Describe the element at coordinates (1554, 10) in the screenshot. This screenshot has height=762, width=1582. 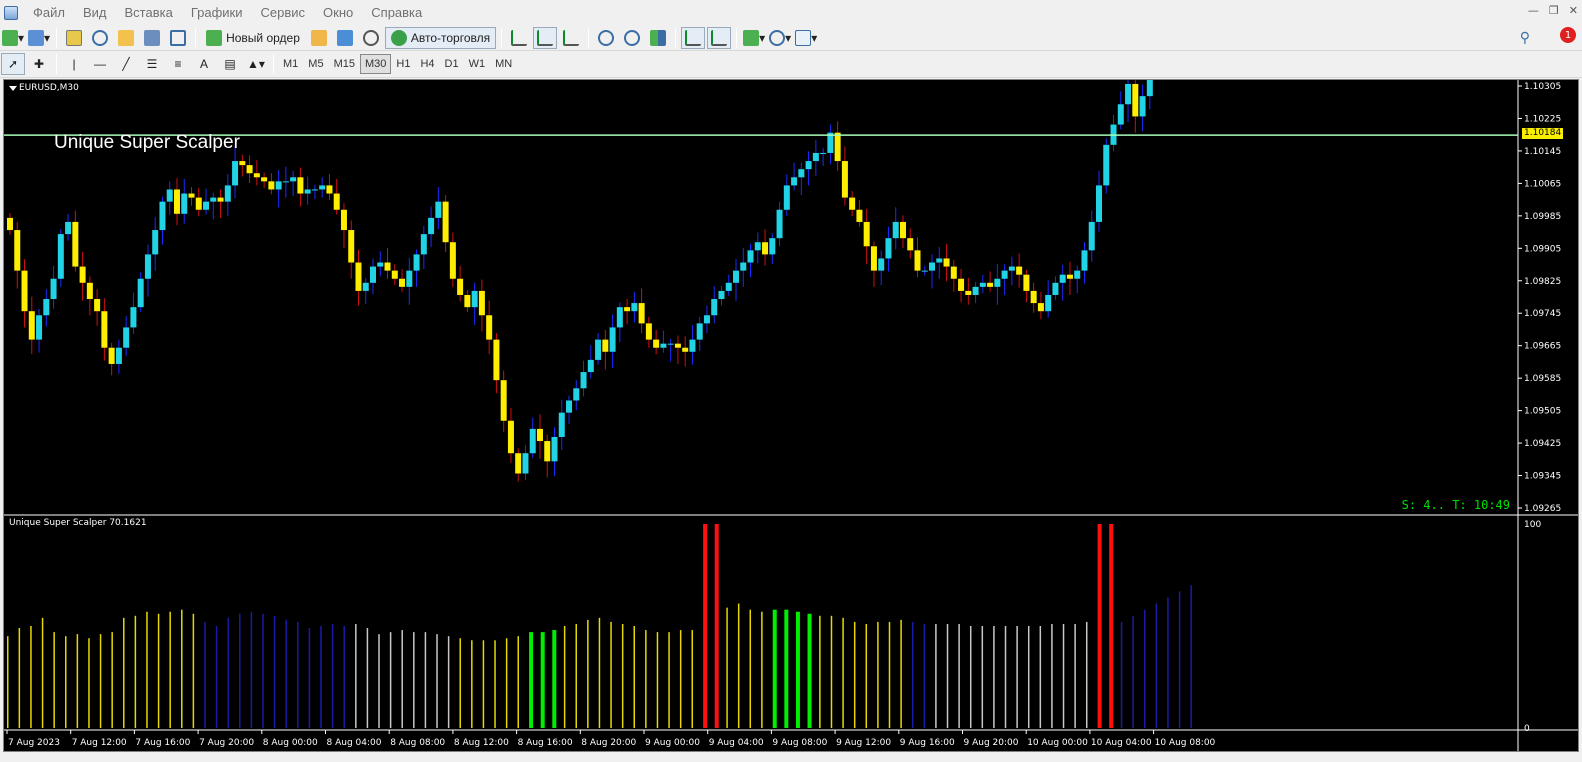
I see `restore-icon: ❐` at that location.